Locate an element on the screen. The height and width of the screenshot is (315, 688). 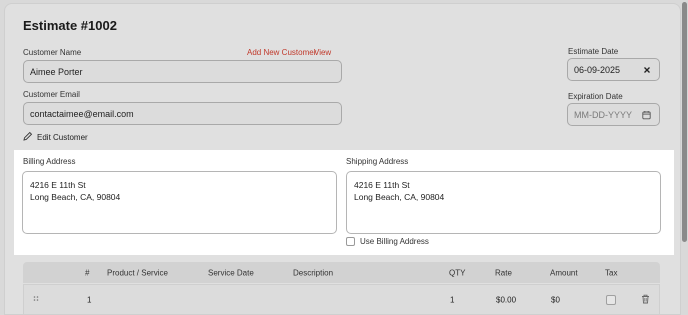
pencil-icon is located at coordinates (28, 137).